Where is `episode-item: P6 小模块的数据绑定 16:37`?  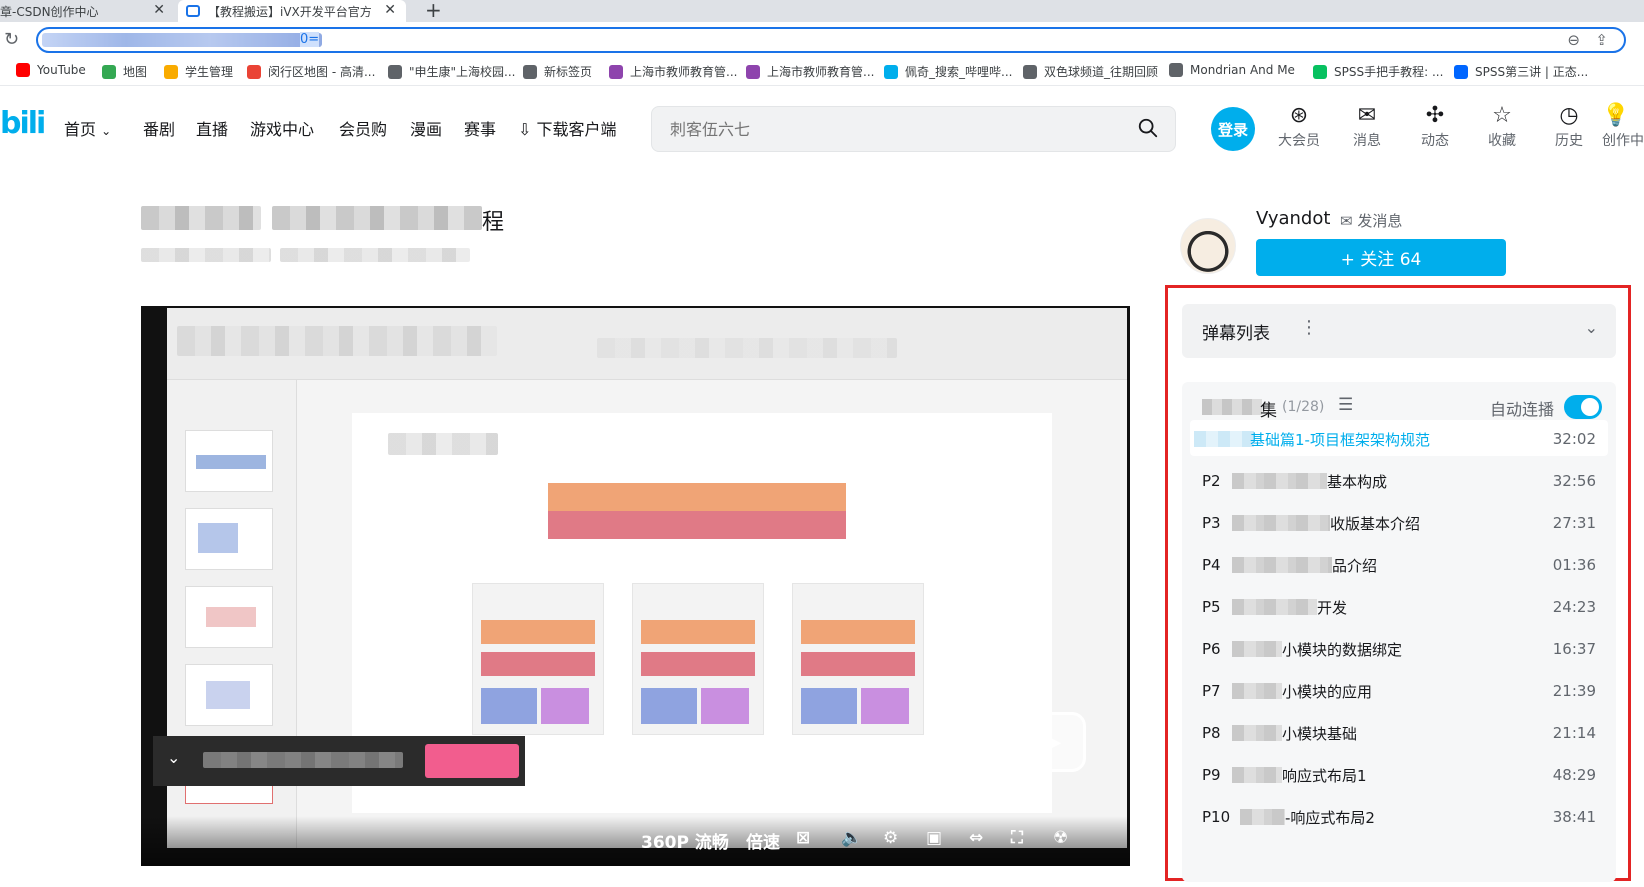 episode-item: P6 小模块的数据绑定 16:37 is located at coordinates (1399, 648).